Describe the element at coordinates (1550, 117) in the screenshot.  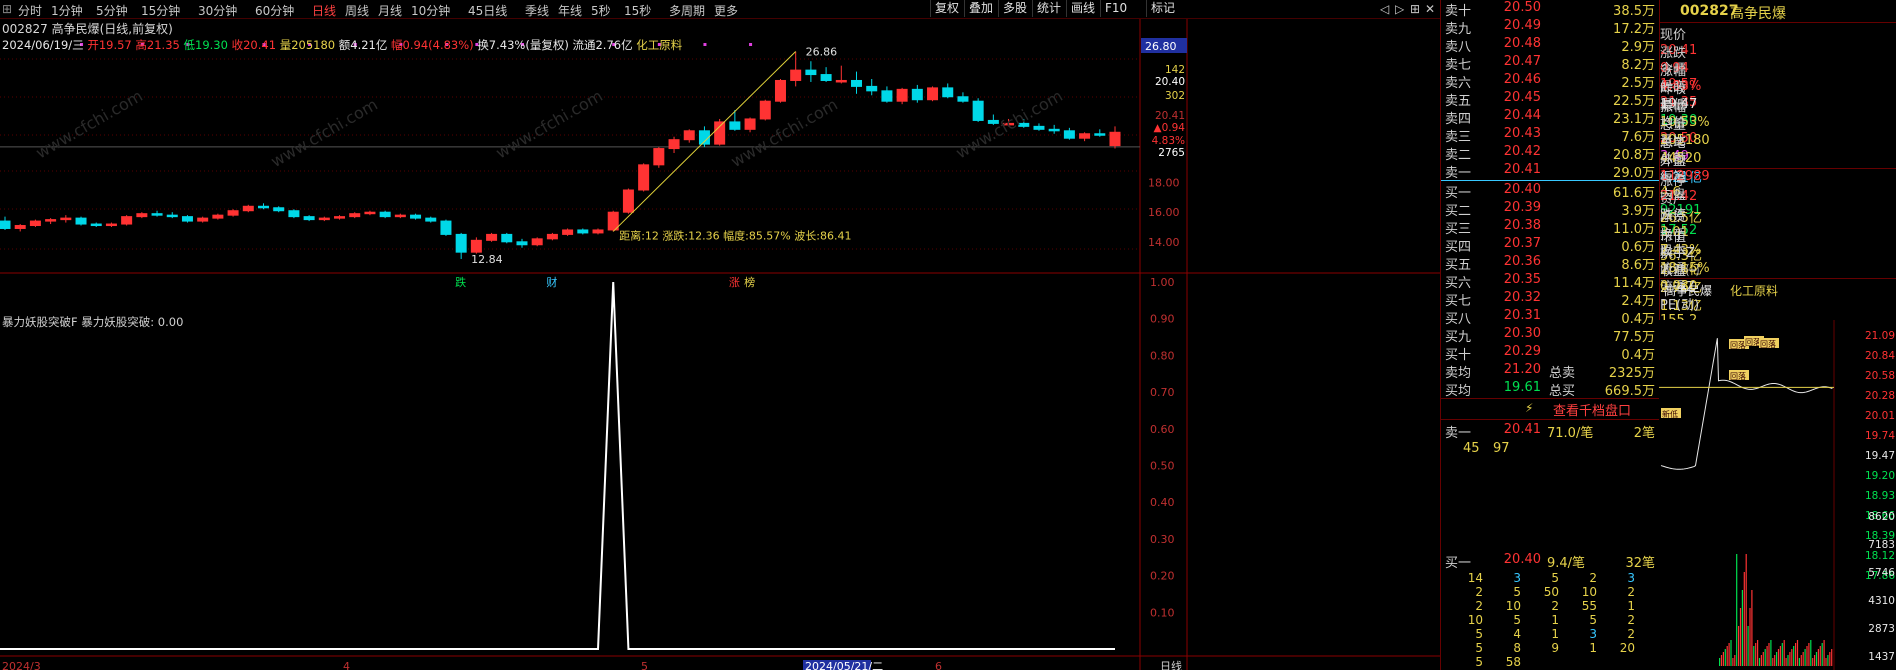
I see `ask-row-6: 卖四 20.44 23.1万` at that location.